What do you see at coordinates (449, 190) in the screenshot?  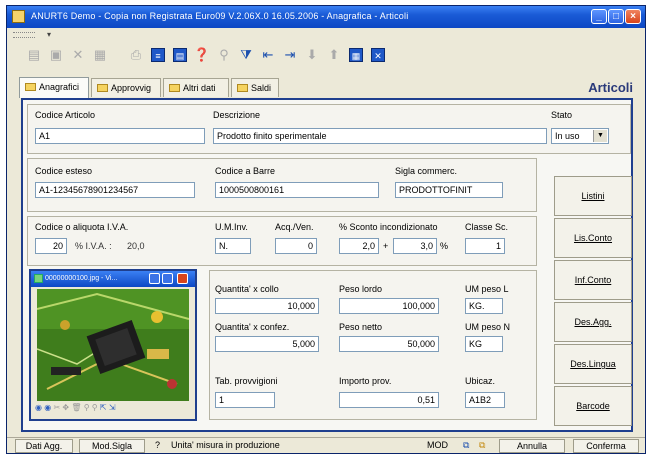 I see `sigla-commerc-field: PRODOTTOFINIT` at bounding box center [449, 190].